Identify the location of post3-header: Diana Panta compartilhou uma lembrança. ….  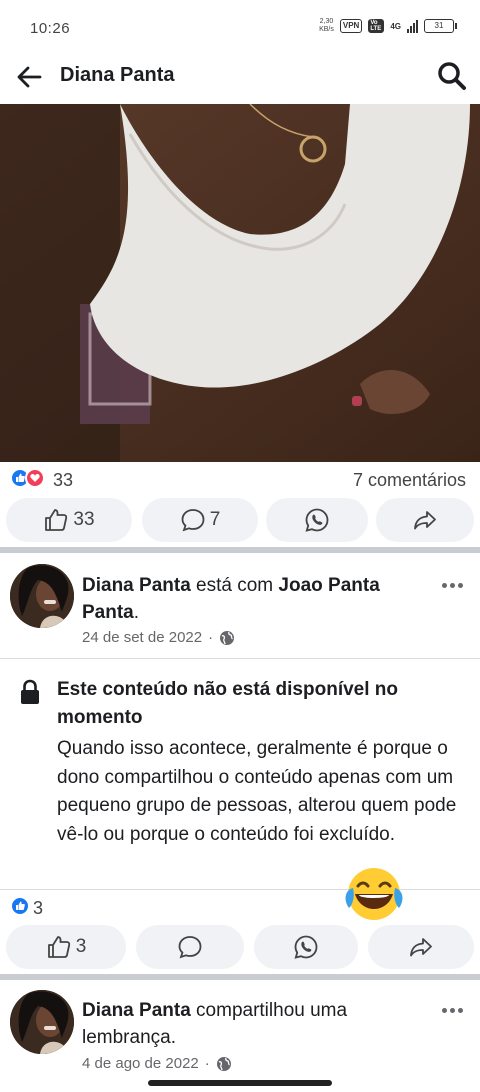
(240, 1030).